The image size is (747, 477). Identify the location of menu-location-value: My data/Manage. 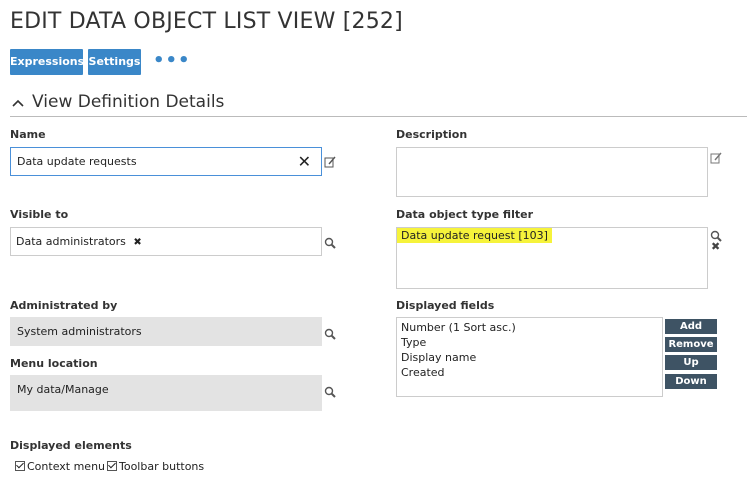
(63, 389).